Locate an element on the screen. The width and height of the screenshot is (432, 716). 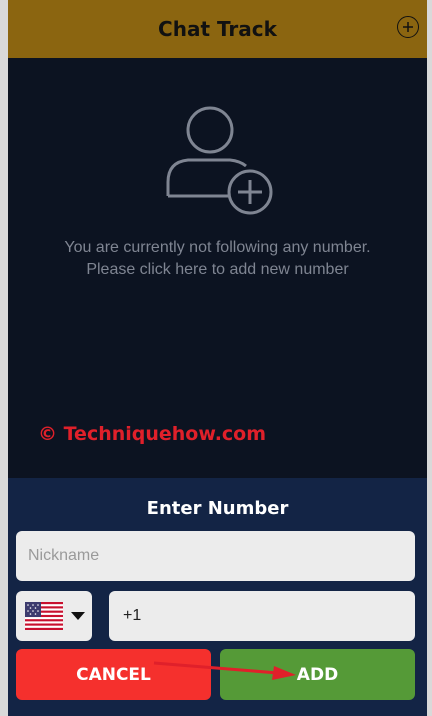
caret-down-icon is located at coordinates (78, 616).